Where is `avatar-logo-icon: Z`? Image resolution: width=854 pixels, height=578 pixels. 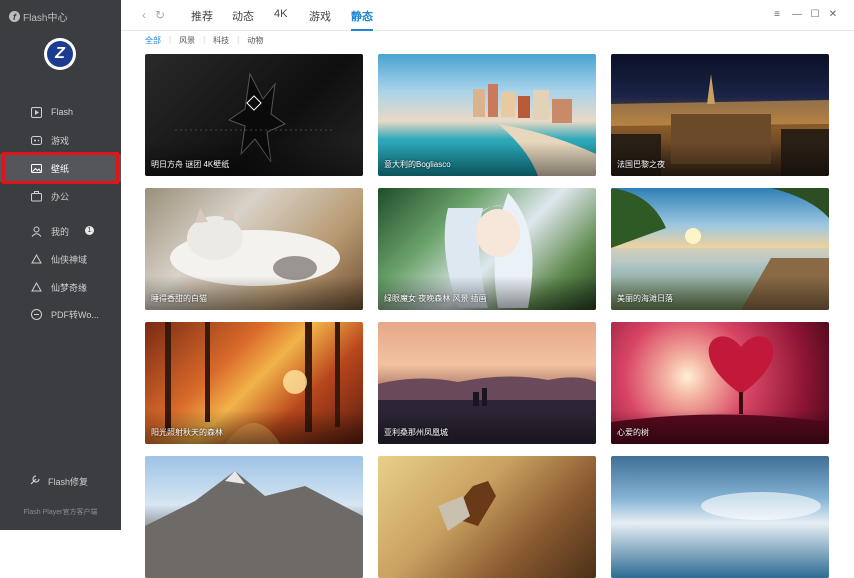 avatar-logo-icon: Z is located at coordinates (60, 54).